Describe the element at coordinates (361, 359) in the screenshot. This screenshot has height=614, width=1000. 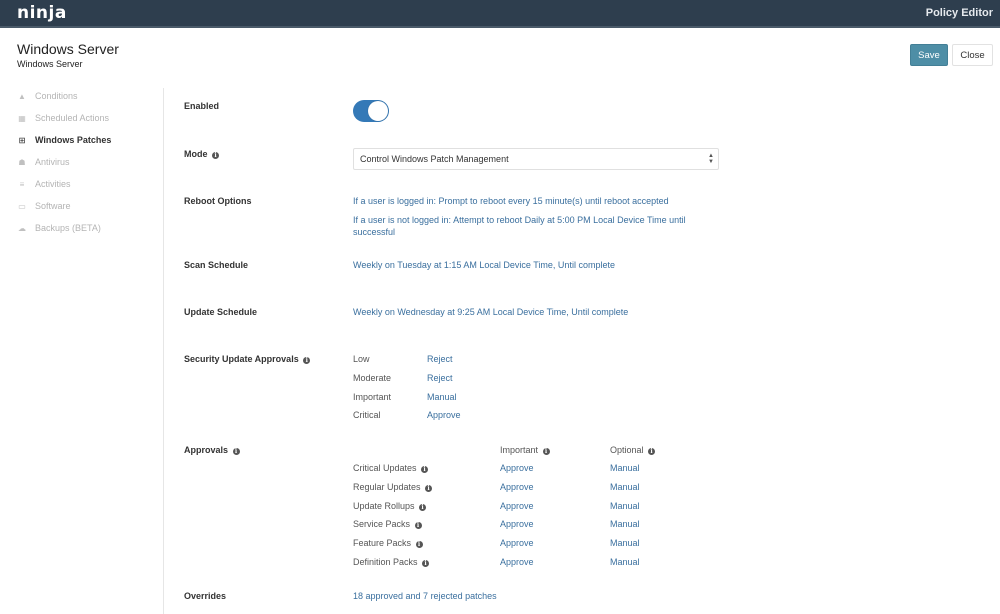
I see `severity-low: Low` at that location.